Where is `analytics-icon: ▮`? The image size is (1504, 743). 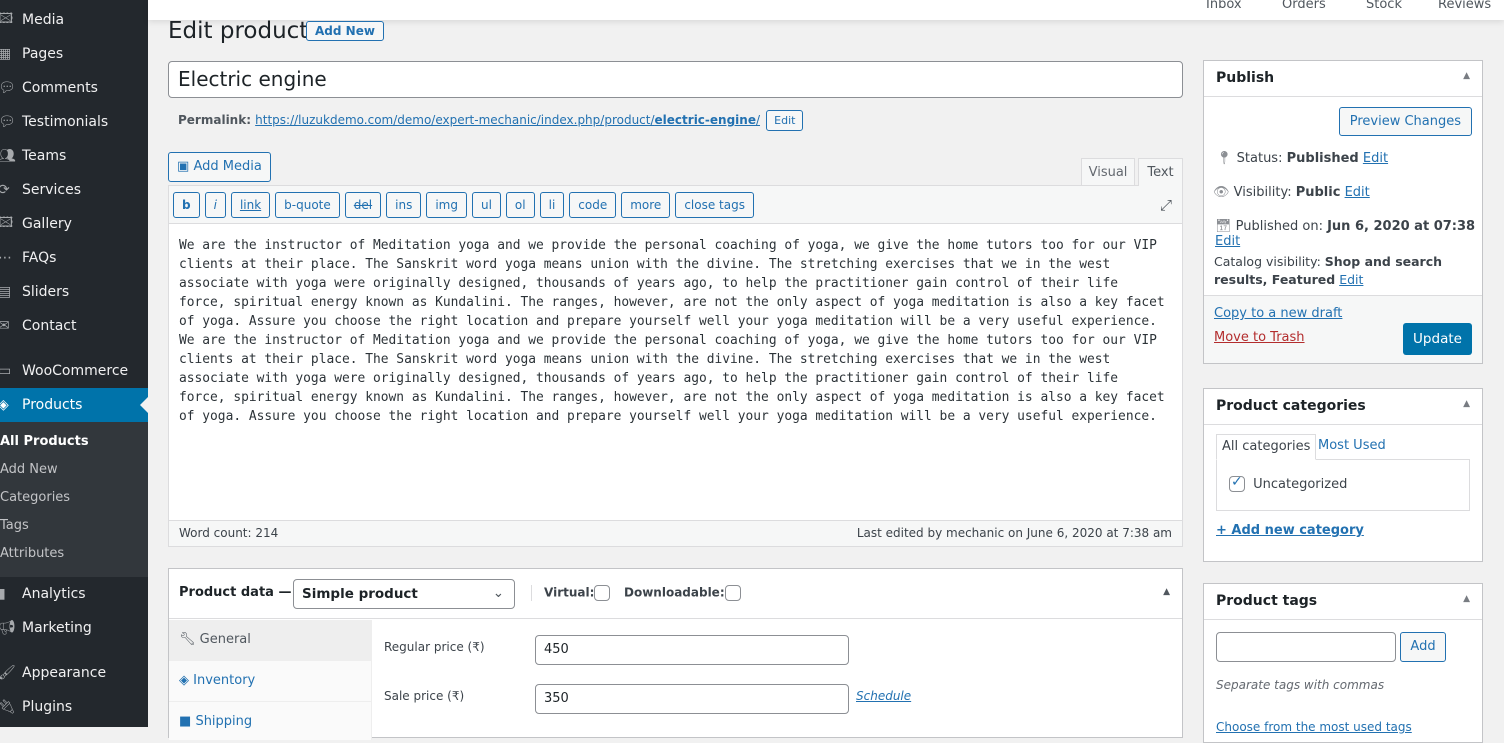 analytics-icon: ▮ is located at coordinates (3, 594).